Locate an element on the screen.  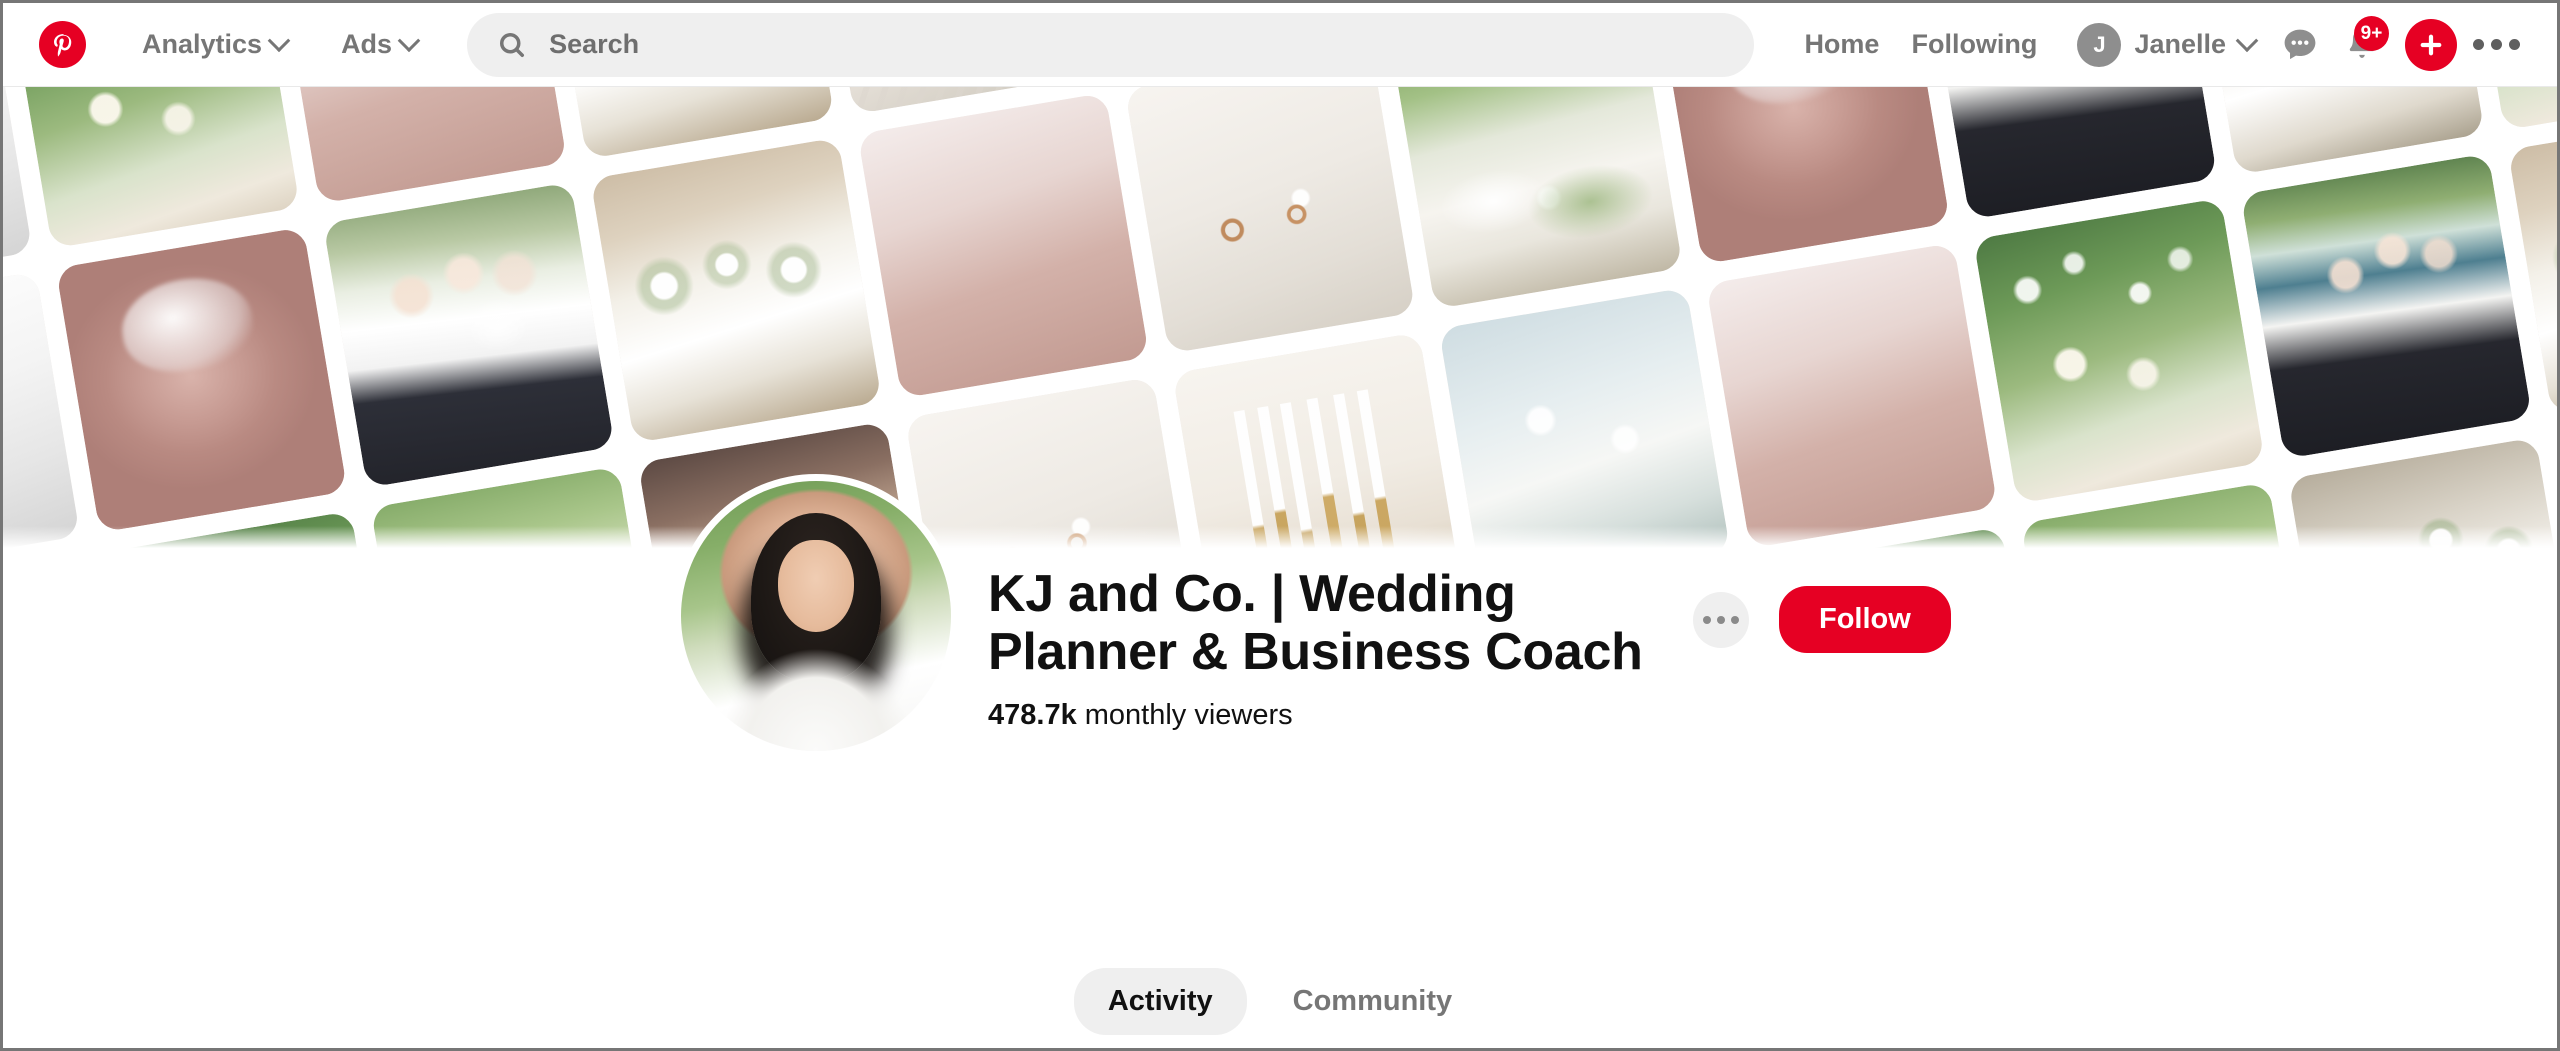
header-actions: Home Following J Janelle 9+ is located at coordinates (2158, 45).